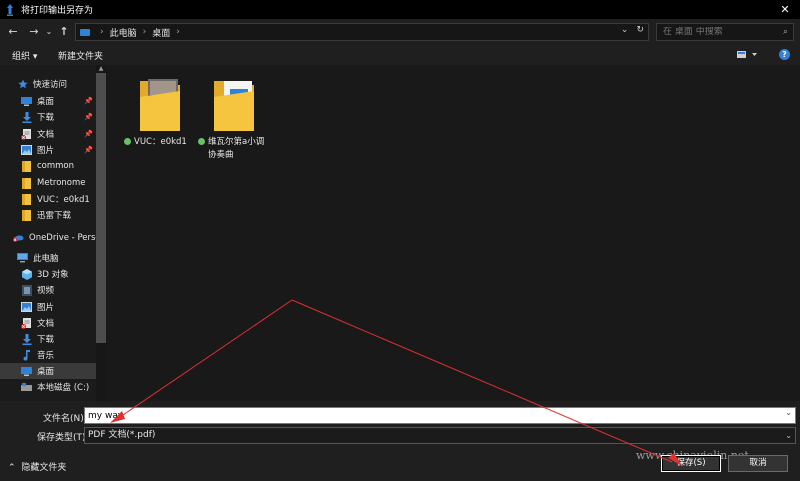 Image resolution: width=800 pixels, height=481 pixels. Describe the element at coordinates (48, 371) in the screenshot. I see `sidebar-item-desktop-pc: 桌面` at that location.